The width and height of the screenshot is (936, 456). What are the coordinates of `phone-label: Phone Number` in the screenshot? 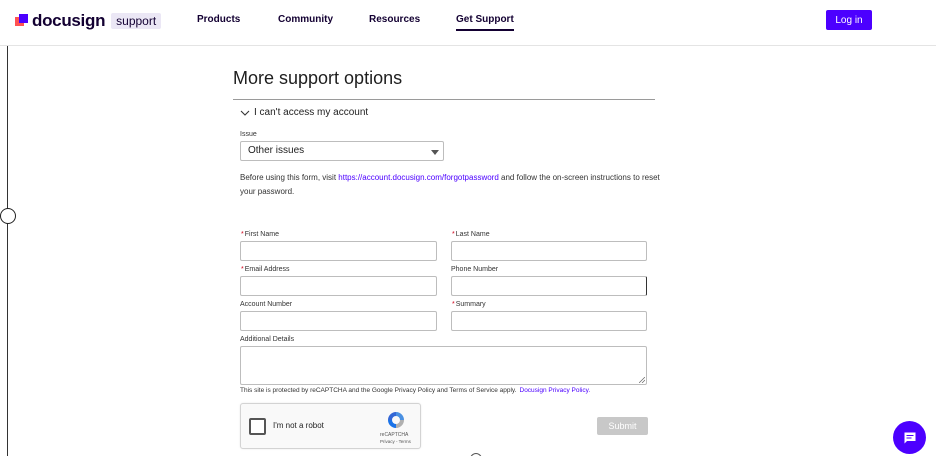 It's located at (475, 269).